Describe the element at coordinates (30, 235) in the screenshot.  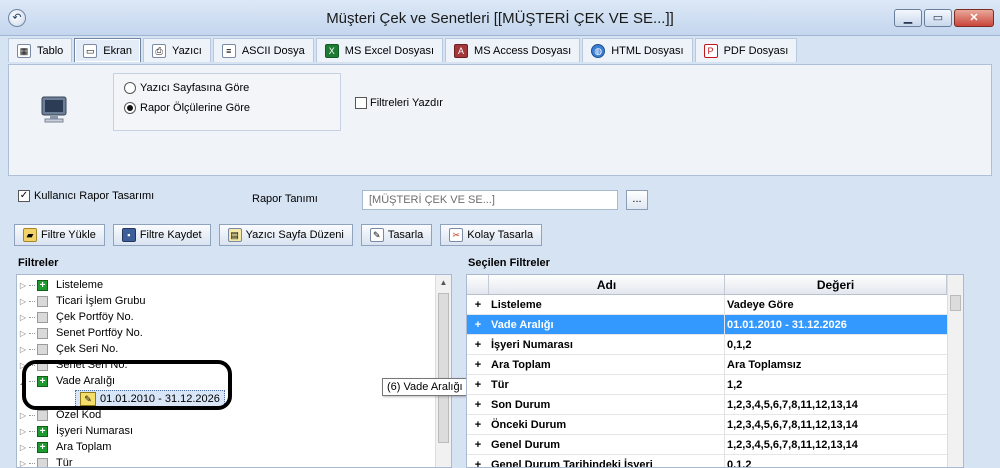
I see `folder-open-icon: ▰` at that location.